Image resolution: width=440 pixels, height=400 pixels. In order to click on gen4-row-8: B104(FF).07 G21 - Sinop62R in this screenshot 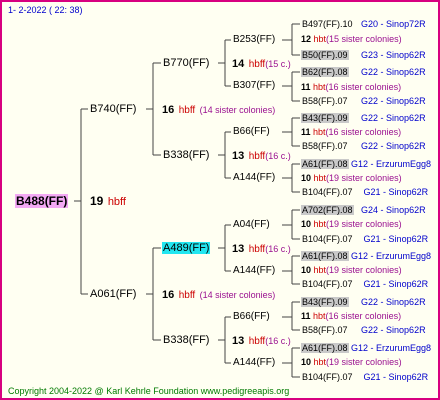, I will do `click(364, 192)`.